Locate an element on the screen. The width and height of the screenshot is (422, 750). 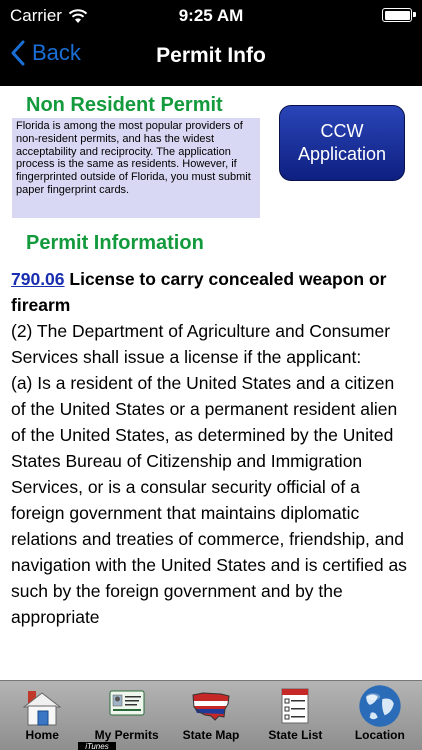
tab-state-map: State Map is located at coordinates (211, 715).